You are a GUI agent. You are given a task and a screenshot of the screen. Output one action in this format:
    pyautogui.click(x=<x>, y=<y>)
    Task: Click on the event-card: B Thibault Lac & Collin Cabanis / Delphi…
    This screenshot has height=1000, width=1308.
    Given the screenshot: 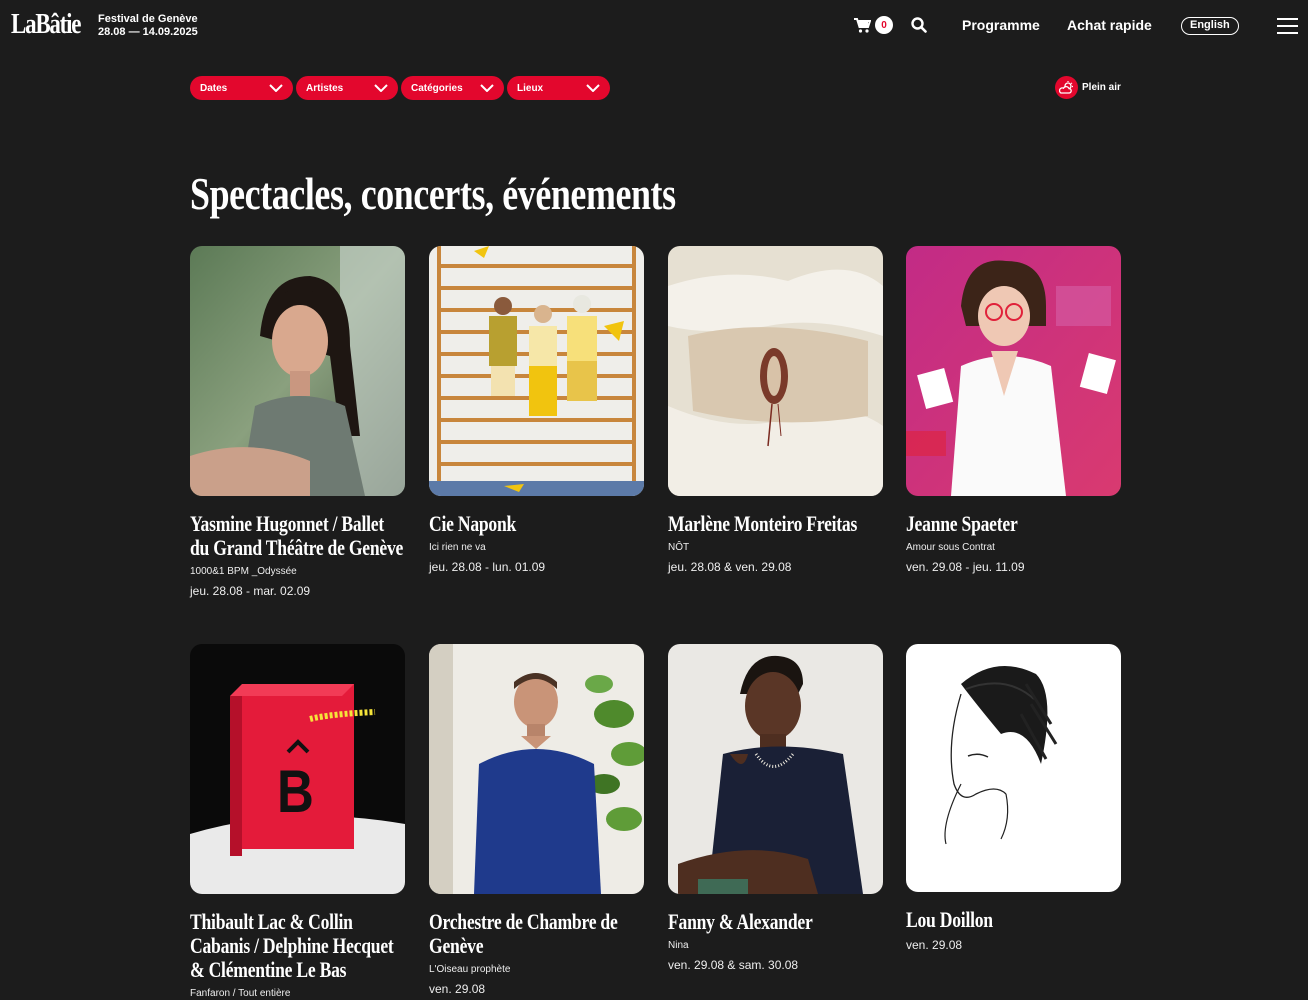 What is the action you would take?
    pyautogui.click(x=297, y=822)
    